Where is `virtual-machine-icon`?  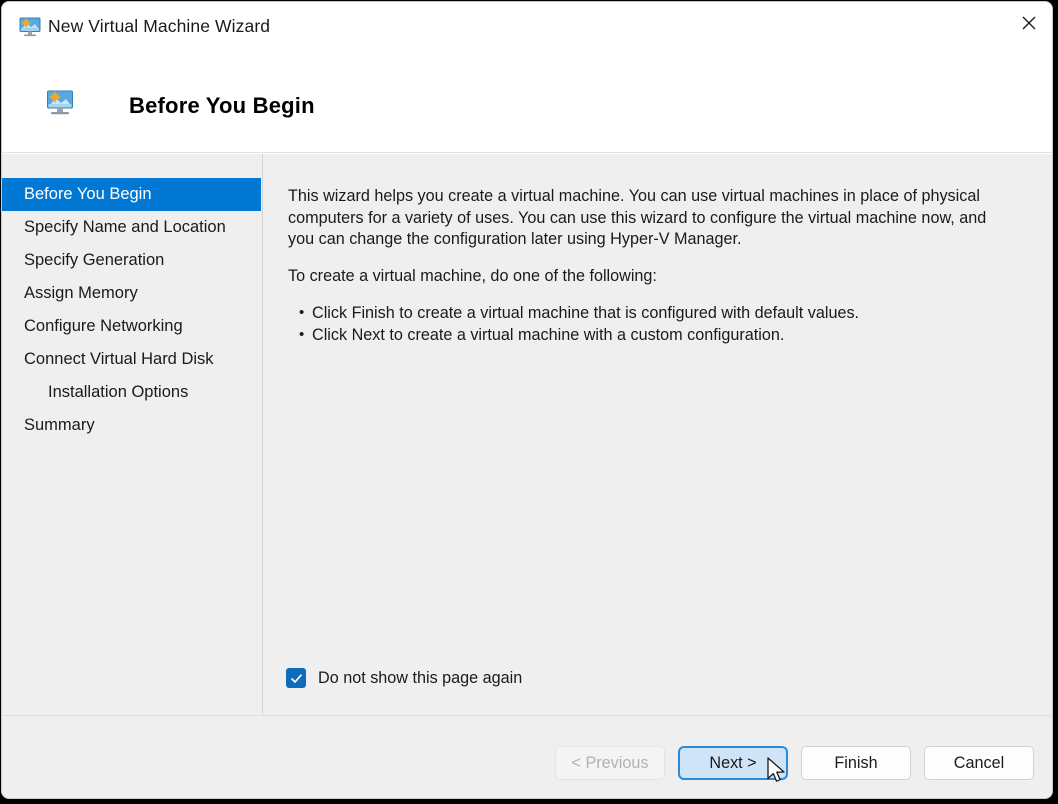
virtual-machine-icon is located at coordinates (30, 27).